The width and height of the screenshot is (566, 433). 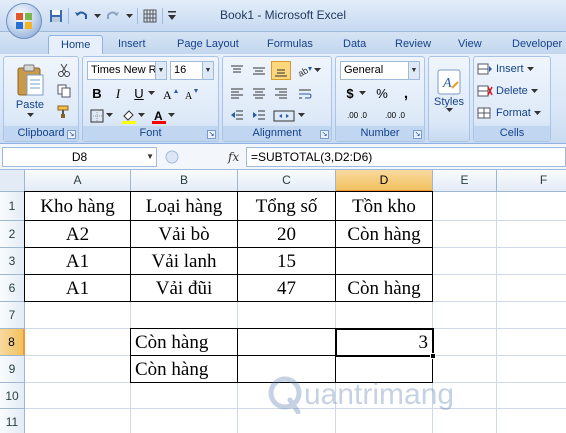 I want to click on font-name-combo: Times New Ro ▼, so click(x=127, y=70).